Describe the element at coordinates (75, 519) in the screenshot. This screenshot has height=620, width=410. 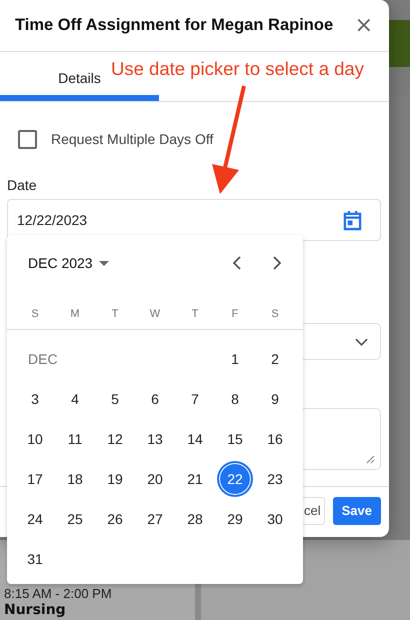
I see `day-cell: 25` at that location.